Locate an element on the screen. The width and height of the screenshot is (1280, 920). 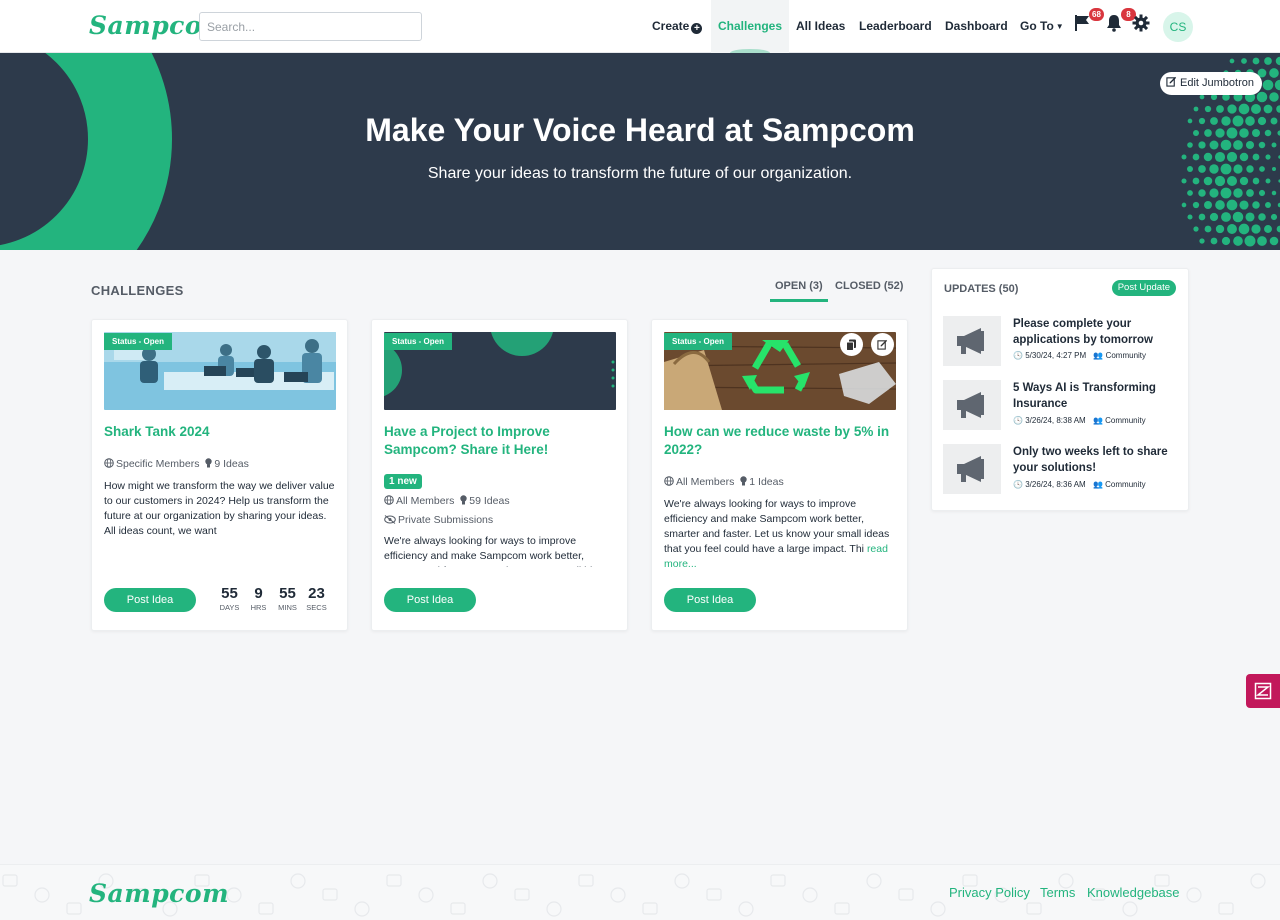
update-meta: 🕓 3/26/24, 8:38 AM 👥 Community is located at coordinates (1079, 420).